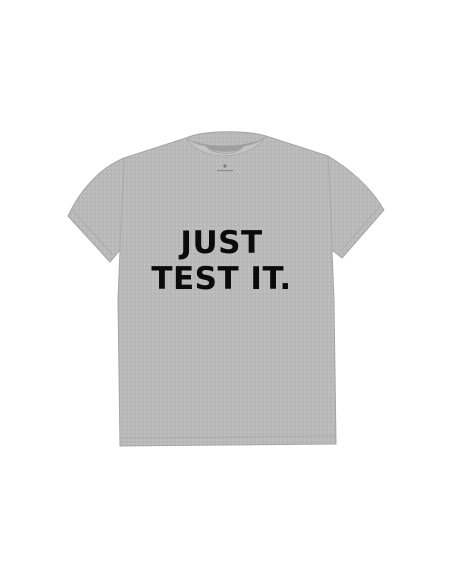 The height and width of the screenshot is (580, 451). What do you see at coordinates (225, 171) in the screenshot?
I see `label-mark-line` at bounding box center [225, 171].